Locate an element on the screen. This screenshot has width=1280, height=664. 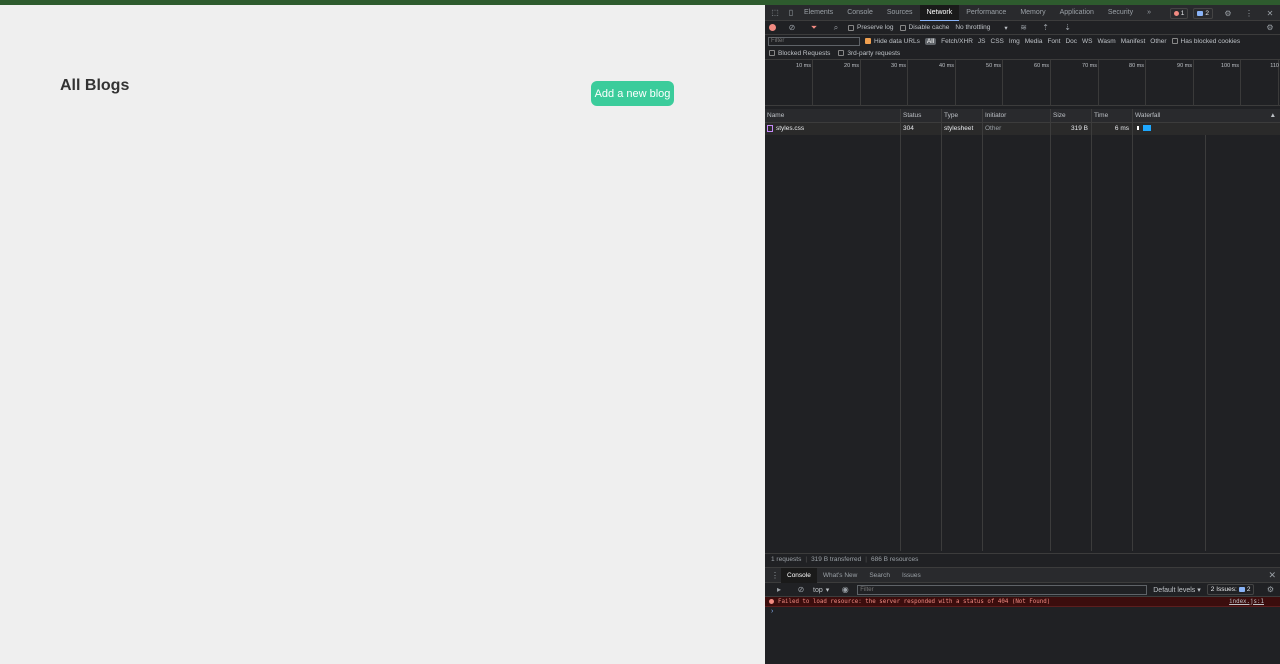
filter-media: Media is located at coordinates (1034, 41).